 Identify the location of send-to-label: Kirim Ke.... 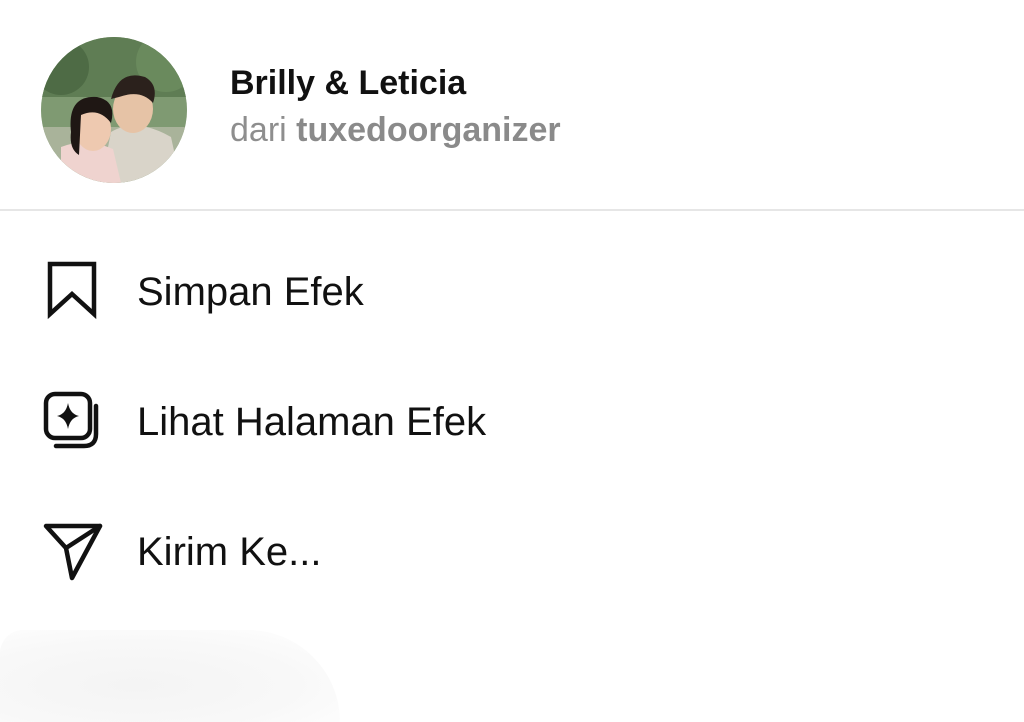
(229, 552).